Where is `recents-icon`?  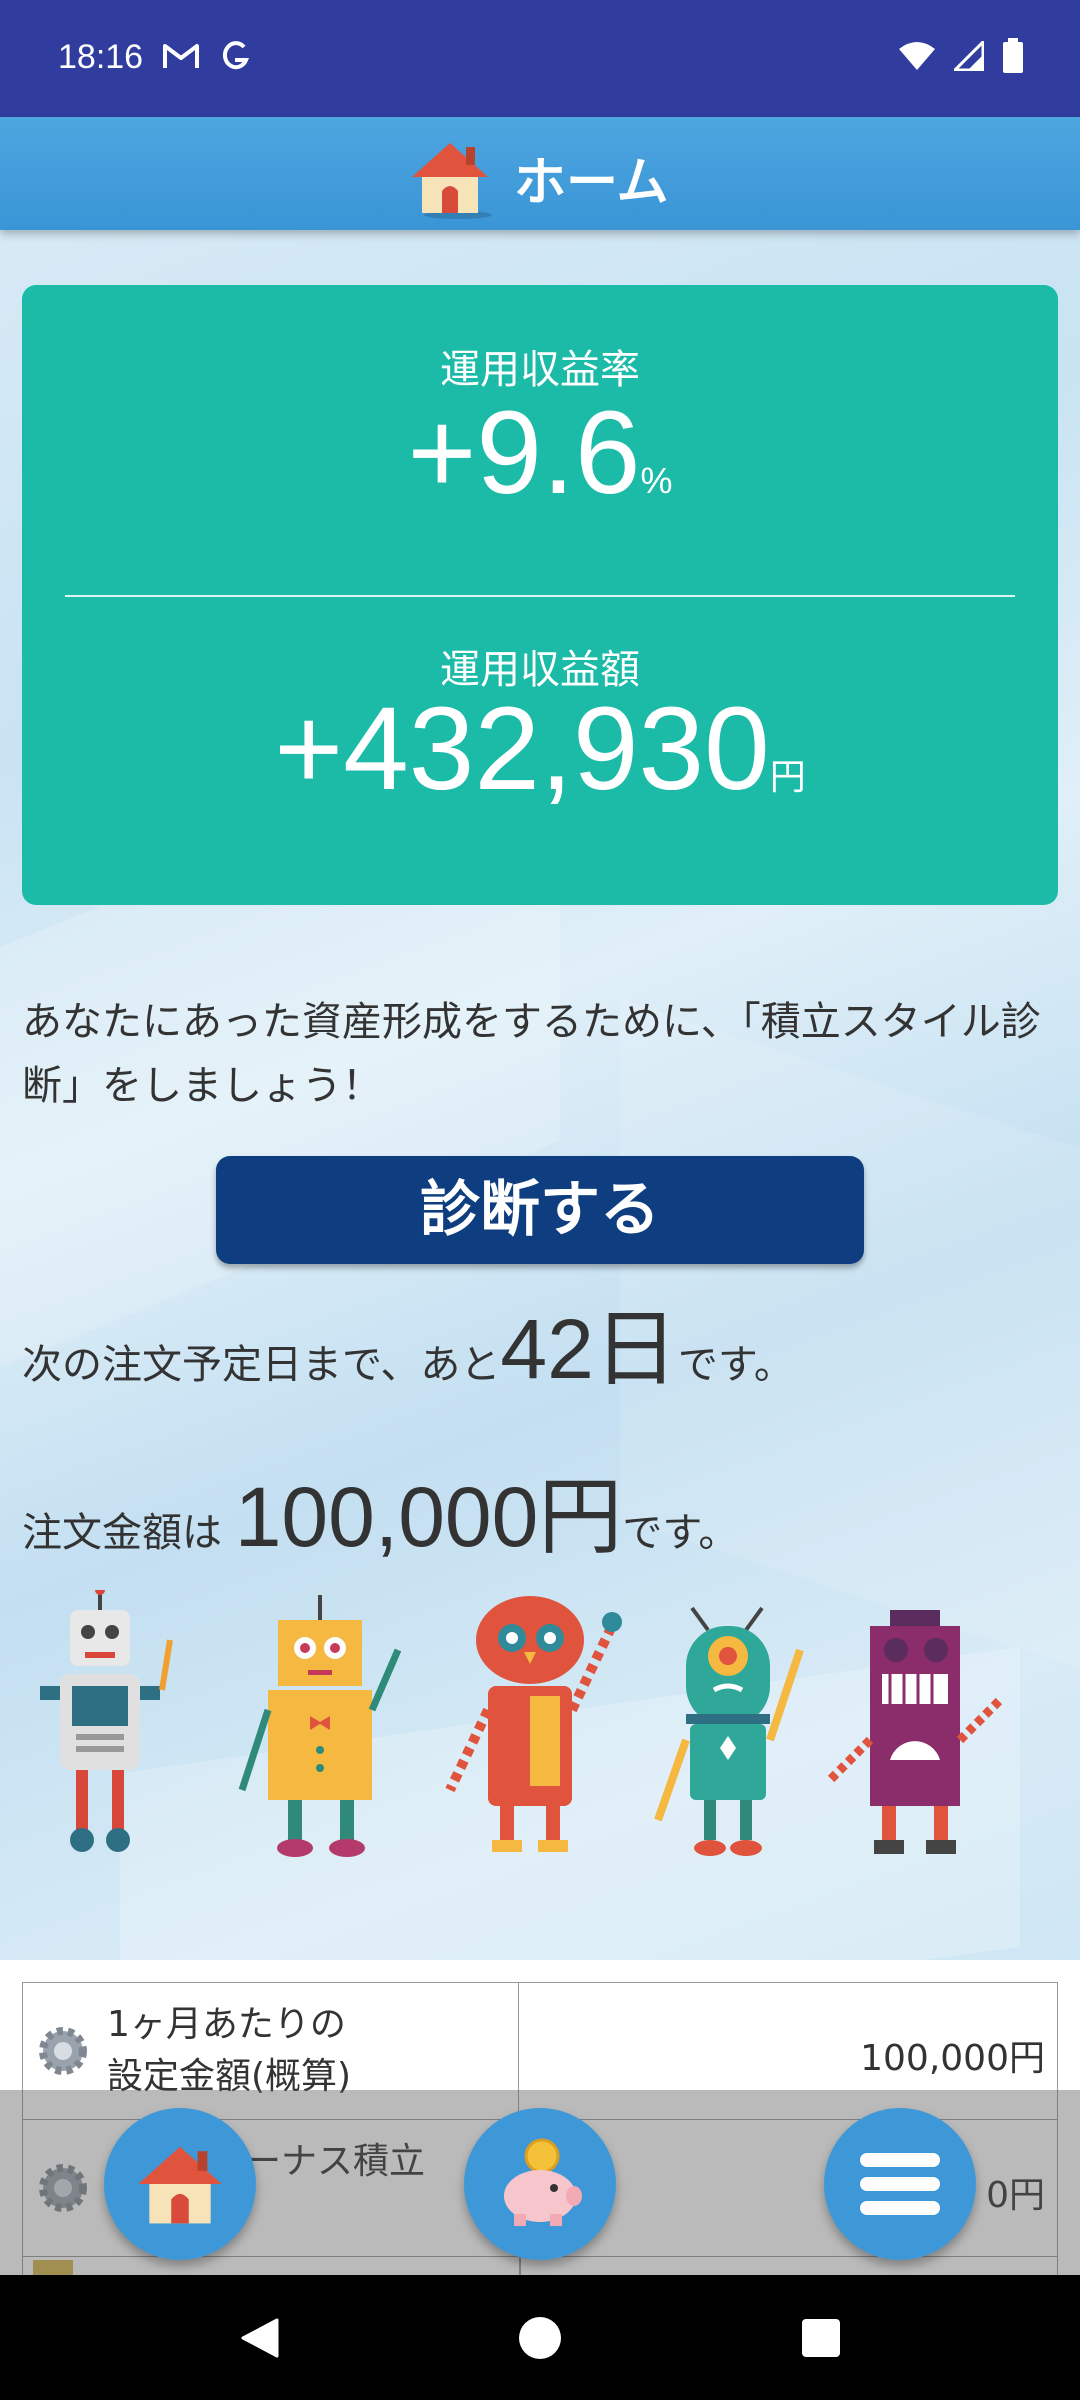
recents-icon is located at coordinates (820, 2337).